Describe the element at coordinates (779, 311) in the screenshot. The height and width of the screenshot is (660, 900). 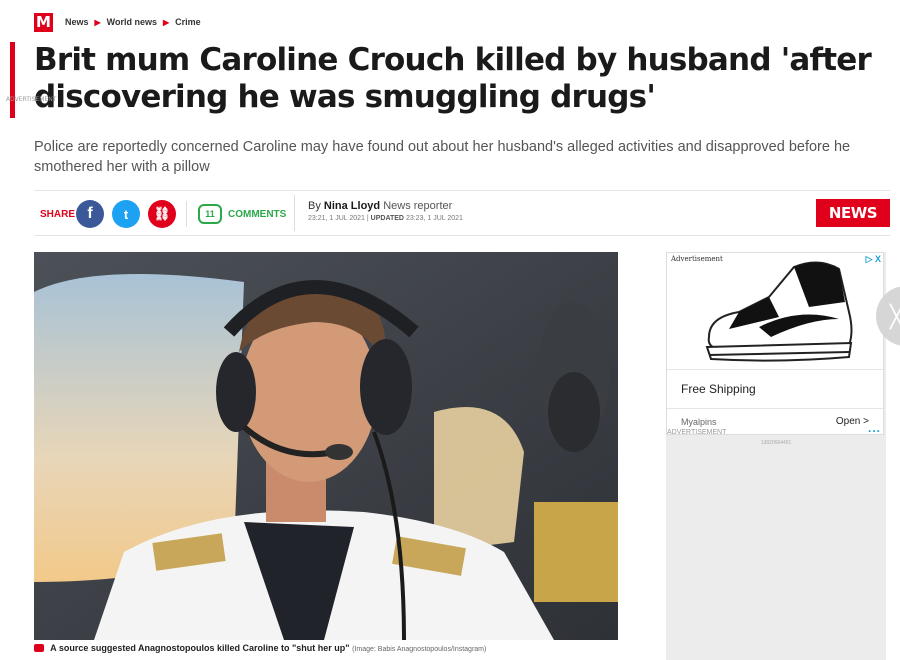
I see `sneaker-image` at that location.